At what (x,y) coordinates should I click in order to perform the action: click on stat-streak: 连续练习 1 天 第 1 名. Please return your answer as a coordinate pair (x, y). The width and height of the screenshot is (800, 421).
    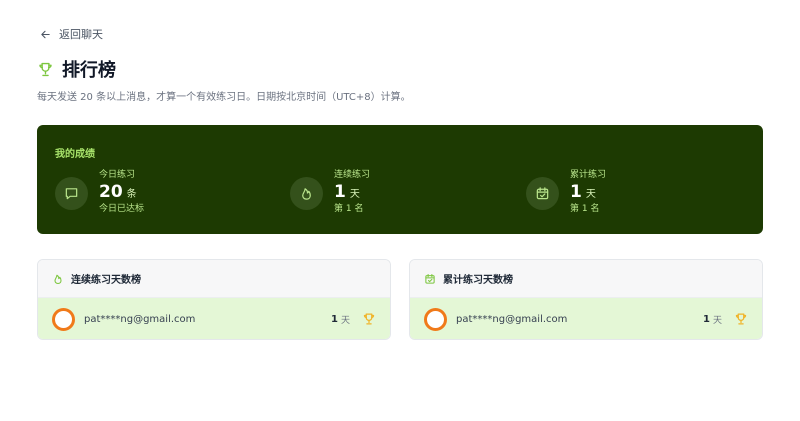
    Looking at the image, I should click on (330, 192).